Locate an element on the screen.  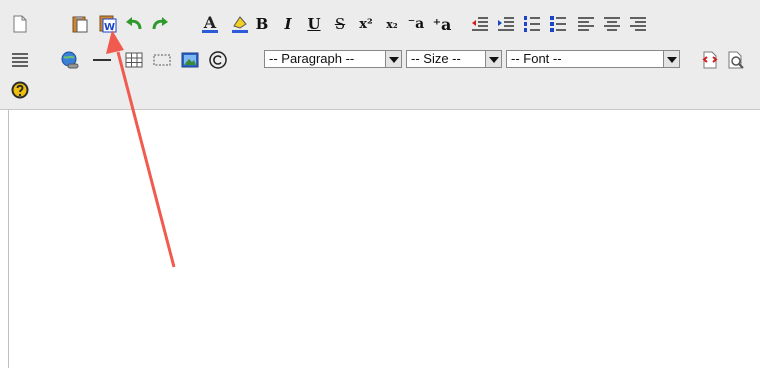
text-color-icon: A is located at coordinates (210, 24).